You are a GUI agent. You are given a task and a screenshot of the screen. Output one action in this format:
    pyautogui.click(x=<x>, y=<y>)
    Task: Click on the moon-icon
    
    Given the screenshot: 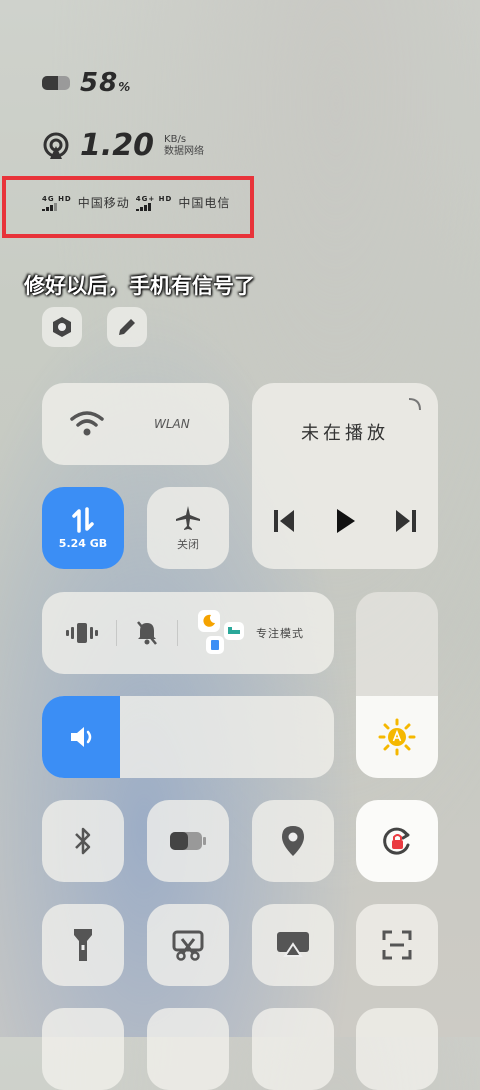 What is the action you would take?
    pyautogui.click(x=209, y=621)
    